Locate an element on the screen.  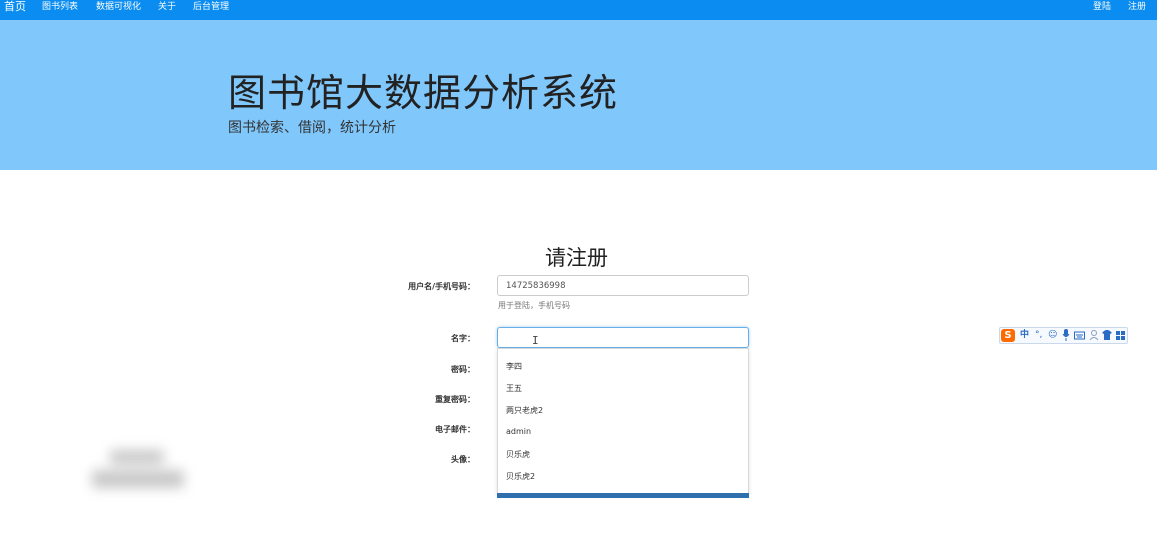
autocomplete-option: 李四 is located at coordinates (514, 366).